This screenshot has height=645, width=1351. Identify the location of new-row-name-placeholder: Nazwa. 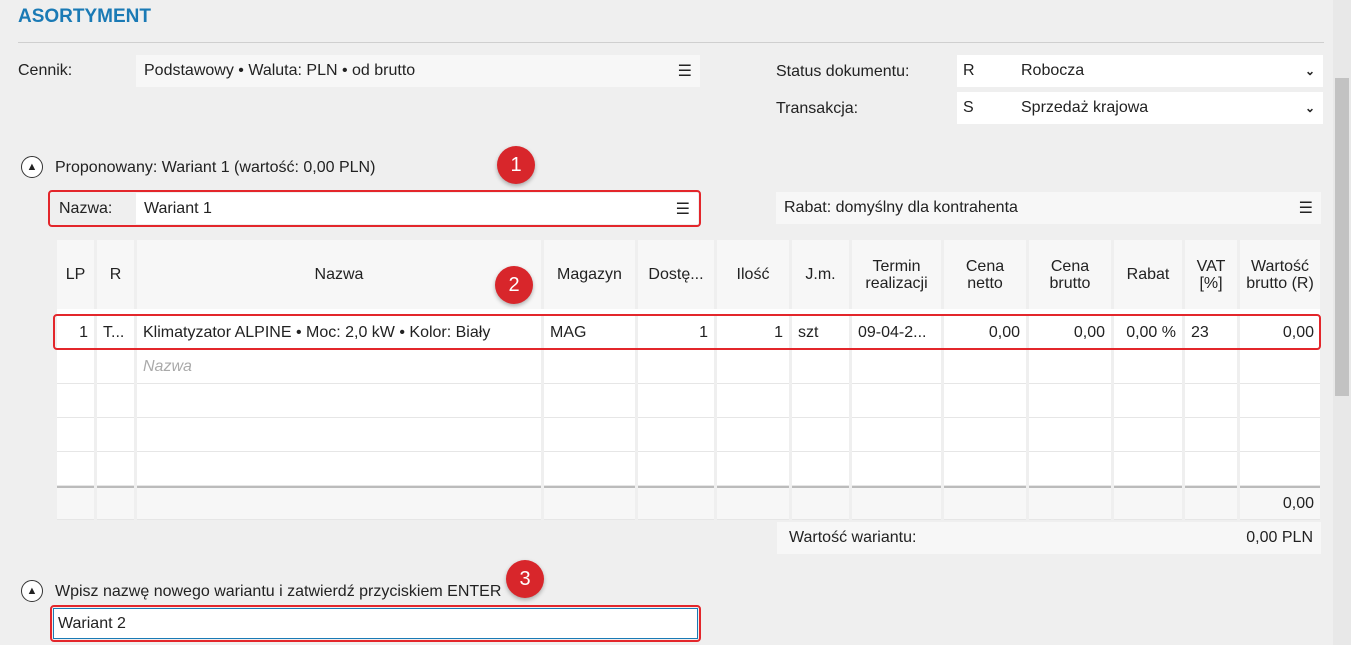
(339, 367).